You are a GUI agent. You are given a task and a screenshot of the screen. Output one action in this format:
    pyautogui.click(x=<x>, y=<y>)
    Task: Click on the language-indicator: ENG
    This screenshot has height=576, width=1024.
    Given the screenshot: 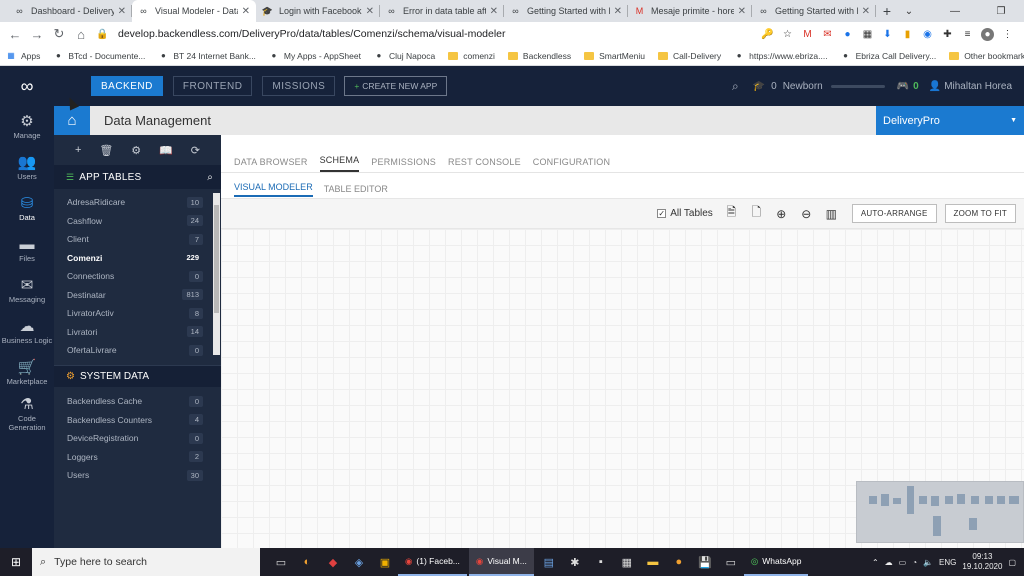 What is the action you would take?
    pyautogui.click(x=947, y=562)
    